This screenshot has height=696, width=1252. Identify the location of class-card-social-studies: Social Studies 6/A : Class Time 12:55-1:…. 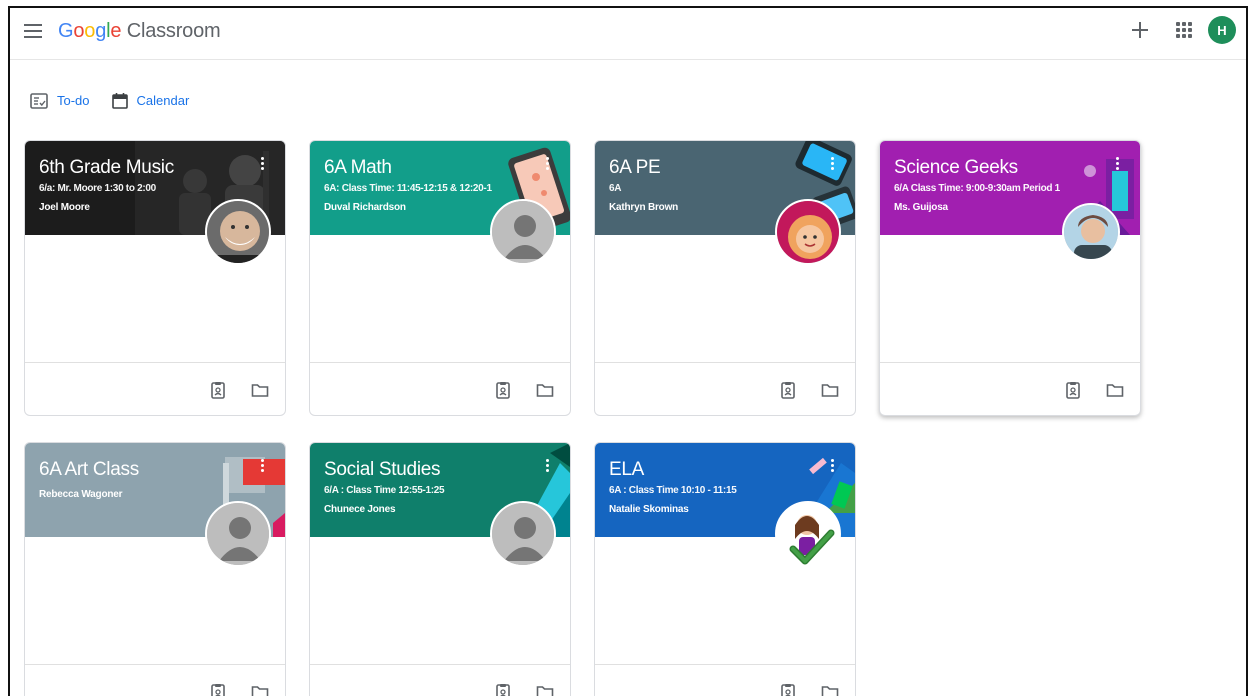
(440, 569).